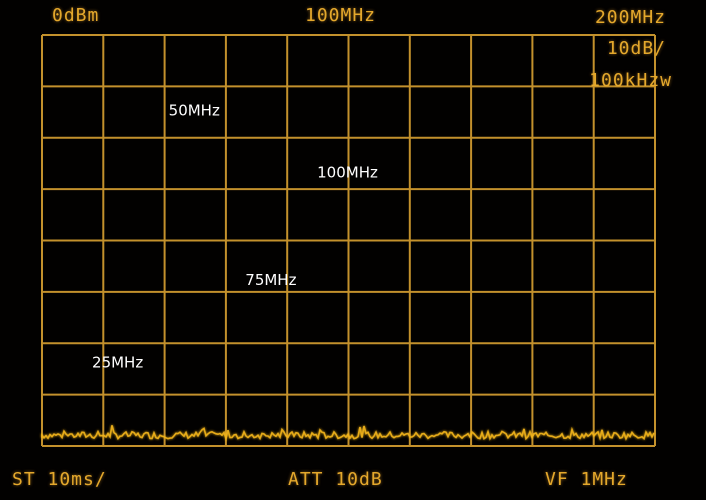 This screenshot has height=500, width=706. Describe the element at coordinates (76, 15) in the screenshot. I see `reference-level-readout: 0dBm` at that location.